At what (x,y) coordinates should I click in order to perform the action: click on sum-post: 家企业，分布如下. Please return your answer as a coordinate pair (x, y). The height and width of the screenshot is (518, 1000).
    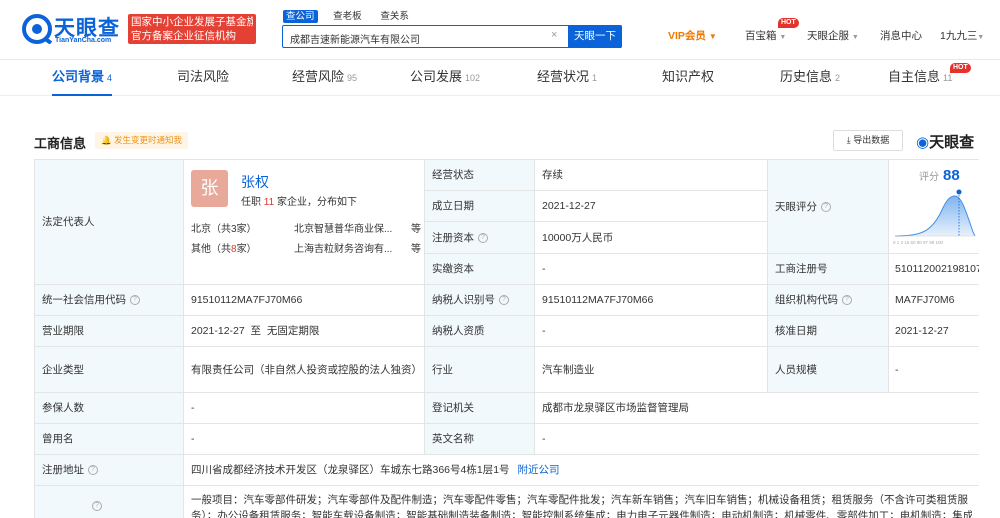
    Looking at the image, I should click on (316, 202).